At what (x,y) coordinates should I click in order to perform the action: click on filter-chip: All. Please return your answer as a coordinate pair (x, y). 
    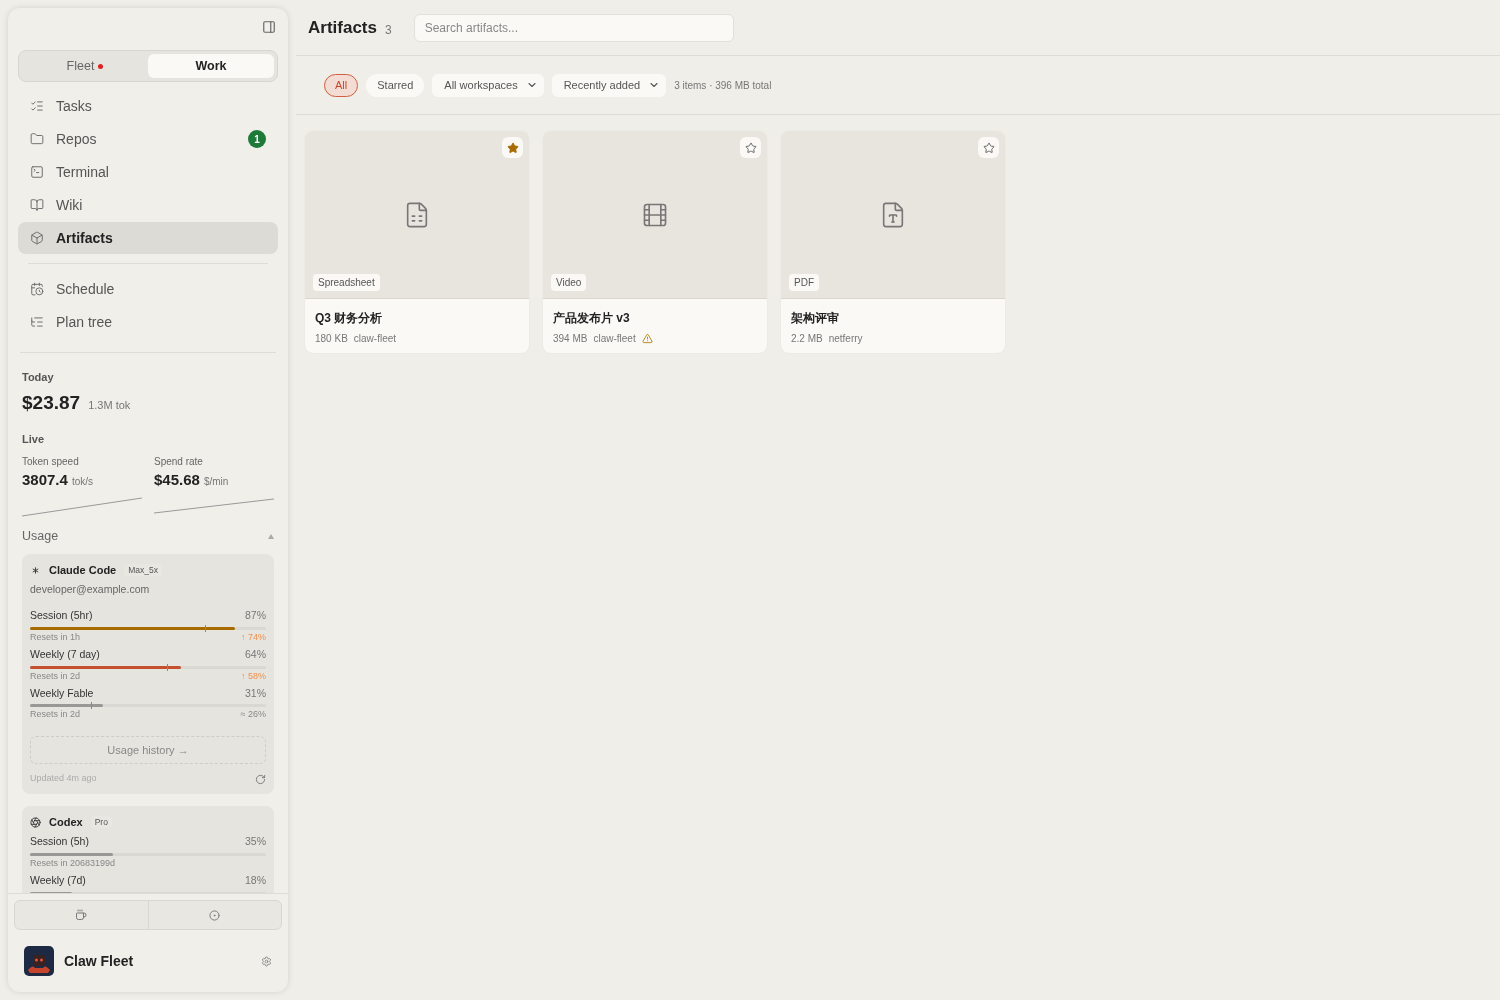
    Looking at the image, I should click on (341, 85).